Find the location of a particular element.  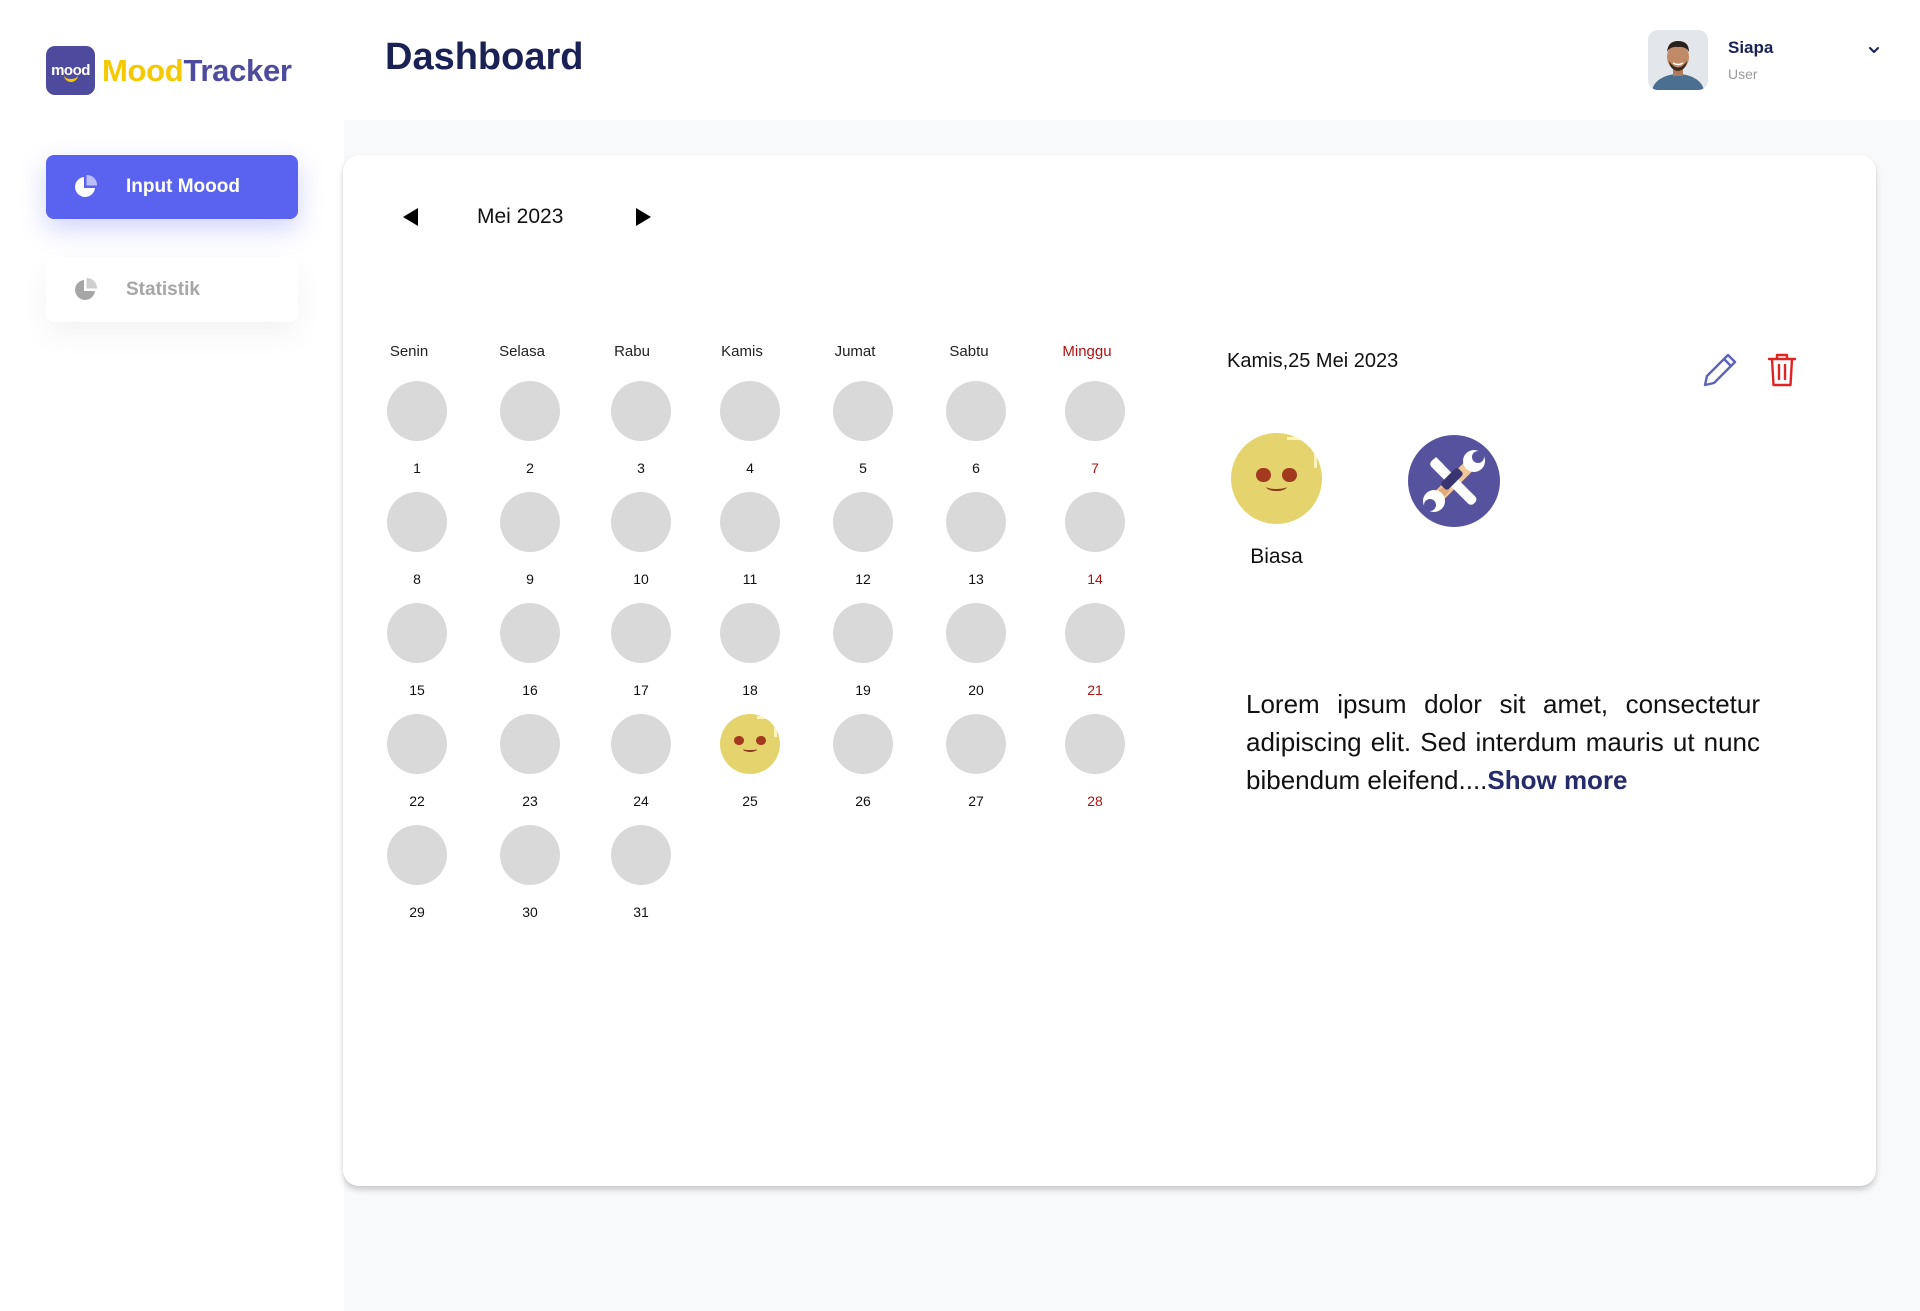

calendar-day: 28 is located at coordinates (1095, 761).